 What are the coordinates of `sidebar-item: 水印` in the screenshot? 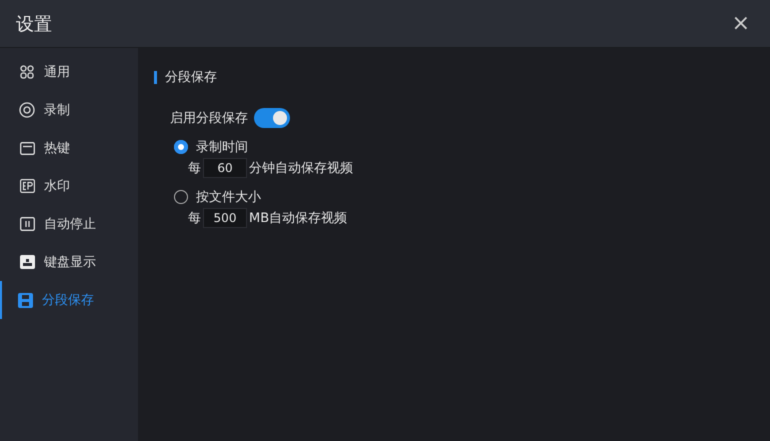 It's located at (69, 186).